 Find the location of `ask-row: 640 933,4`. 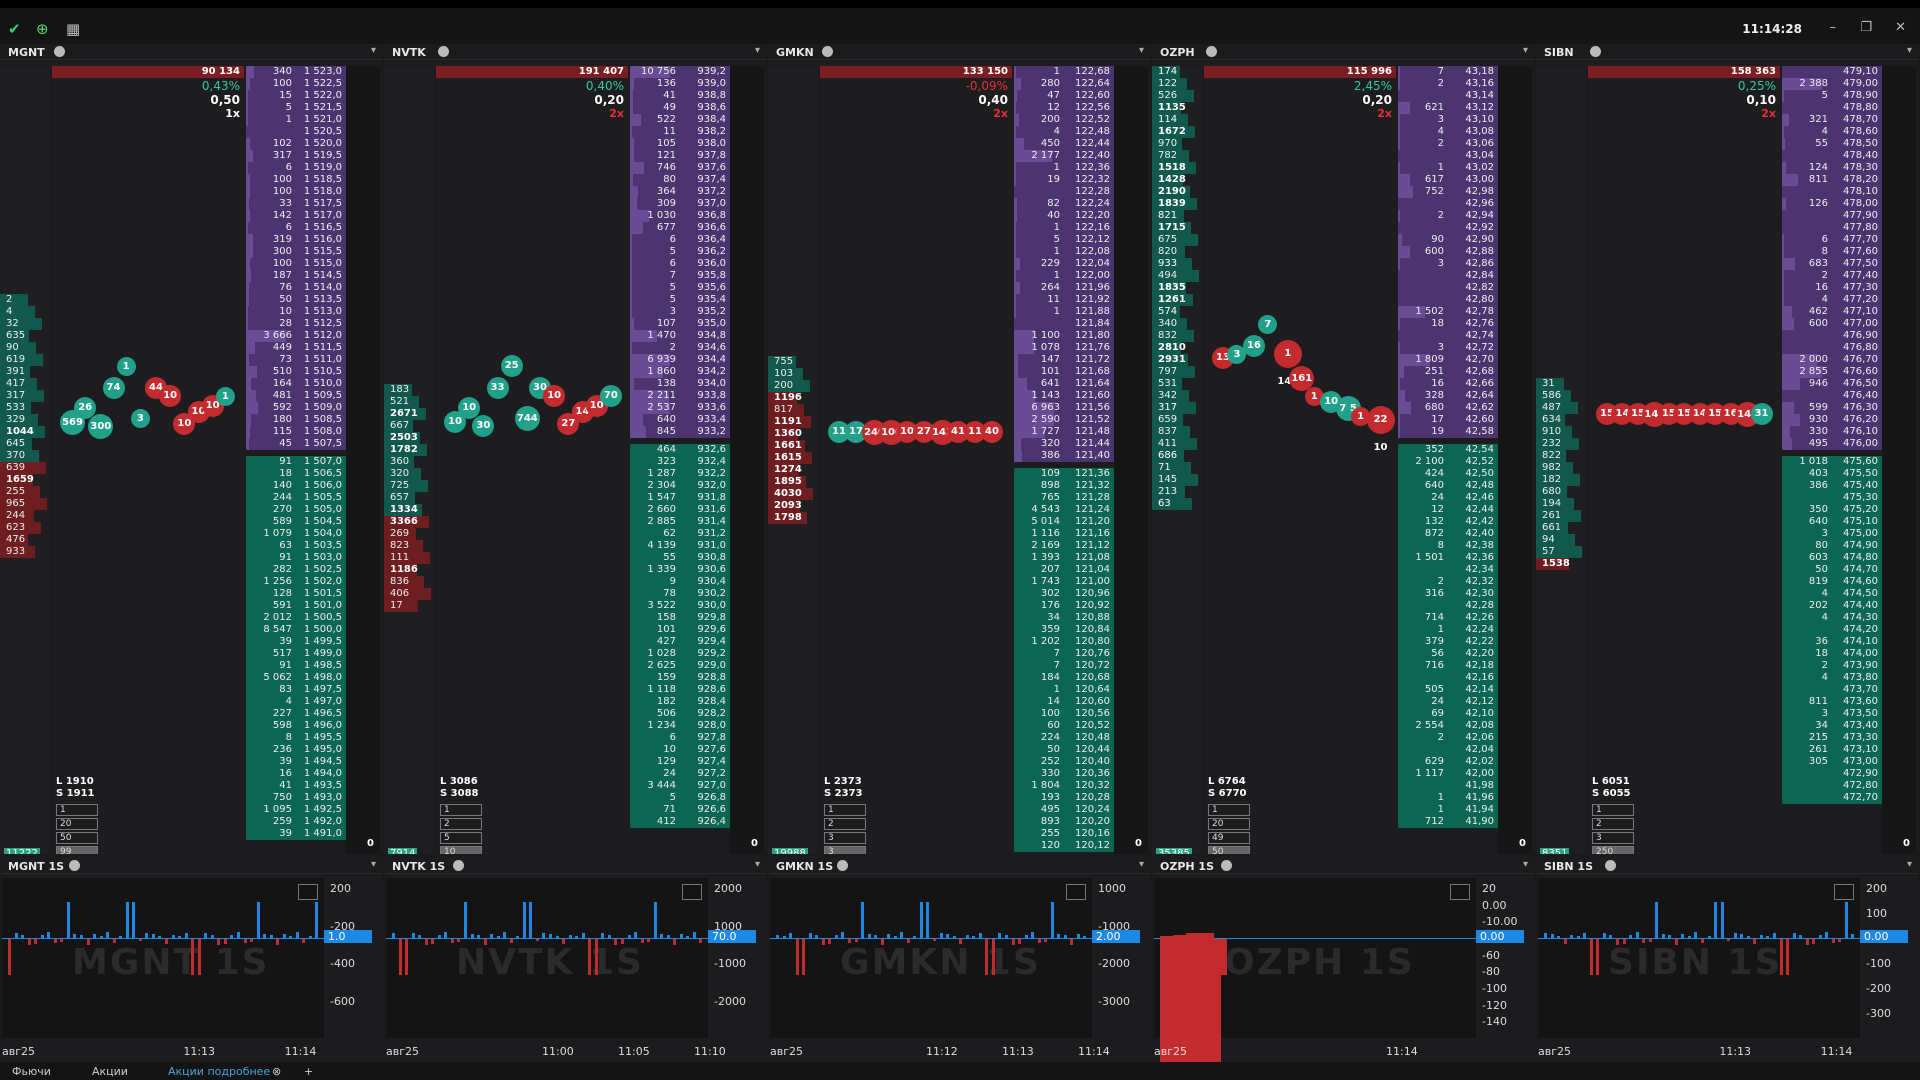

ask-row: 640 933,4 is located at coordinates (680, 420).